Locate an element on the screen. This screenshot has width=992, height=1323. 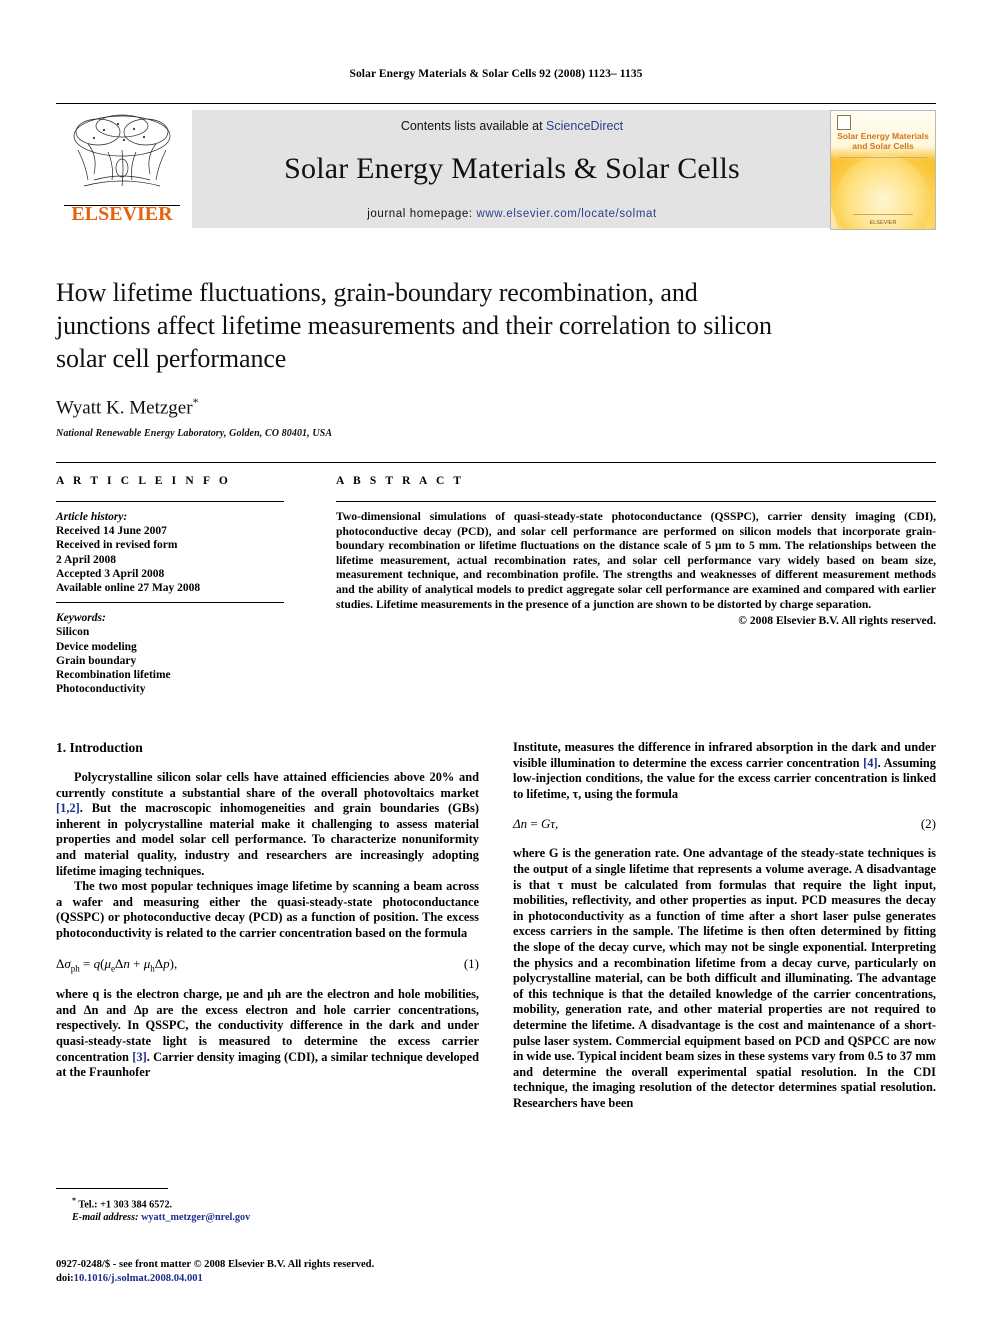
equation-2-number: (2) is located at coordinates (928, 824).